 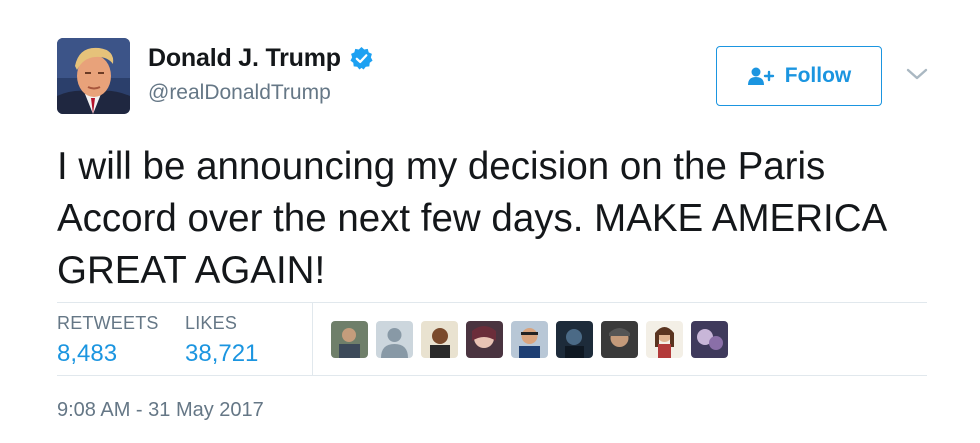 I want to click on likes-label: LIKES, so click(x=211, y=323).